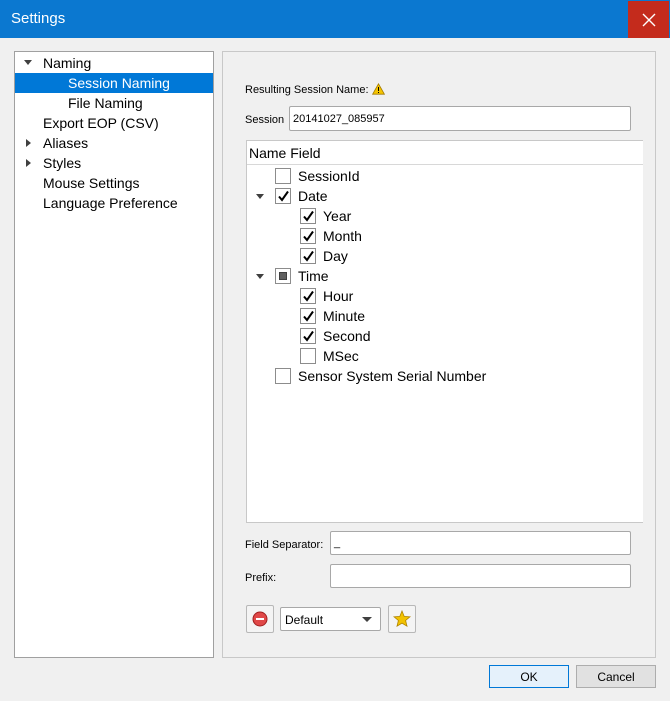 The width and height of the screenshot is (670, 701). What do you see at coordinates (444, 316) in the screenshot?
I see `name-field-row: Minute` at bounding box center [444, 316].